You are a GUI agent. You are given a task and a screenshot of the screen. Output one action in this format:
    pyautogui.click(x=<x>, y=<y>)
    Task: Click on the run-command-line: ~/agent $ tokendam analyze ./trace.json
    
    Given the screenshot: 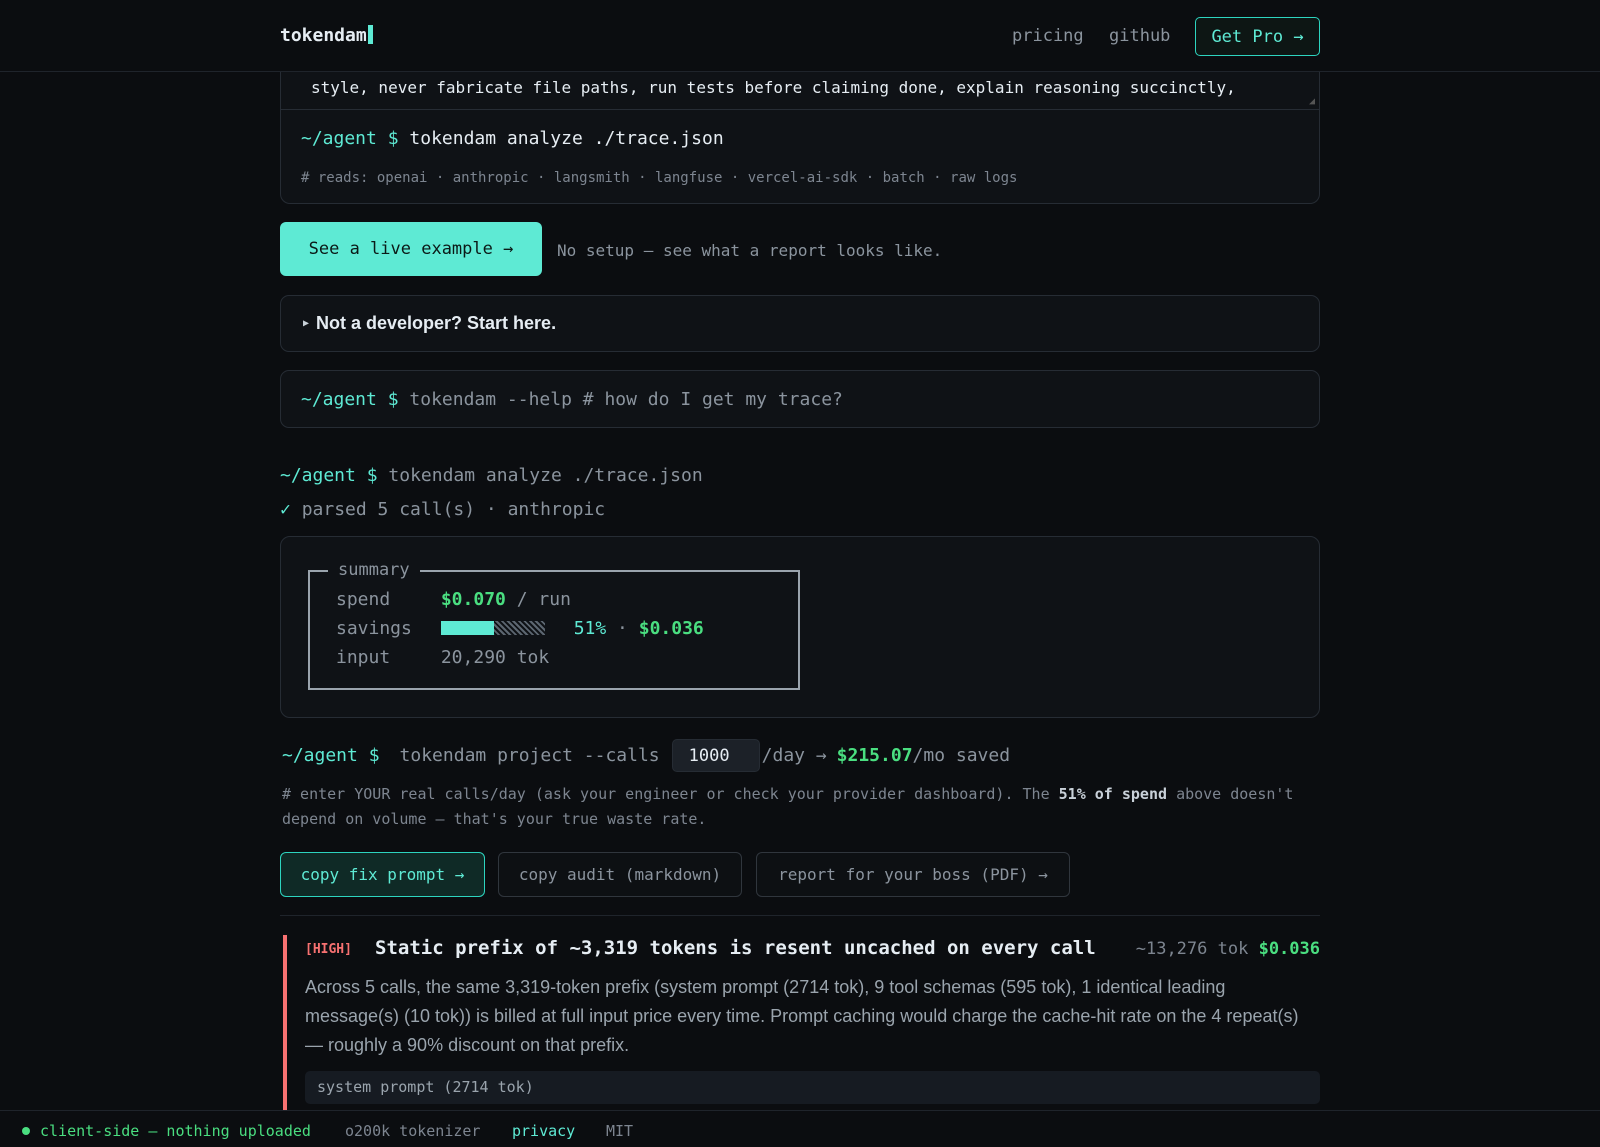 What is the action you would take?
    pyautogui.click(x=491, y=475)
    